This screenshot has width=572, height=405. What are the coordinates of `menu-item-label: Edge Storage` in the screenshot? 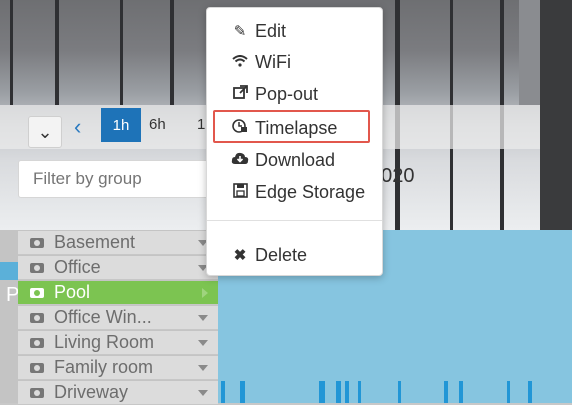 It's located at (310, 191).